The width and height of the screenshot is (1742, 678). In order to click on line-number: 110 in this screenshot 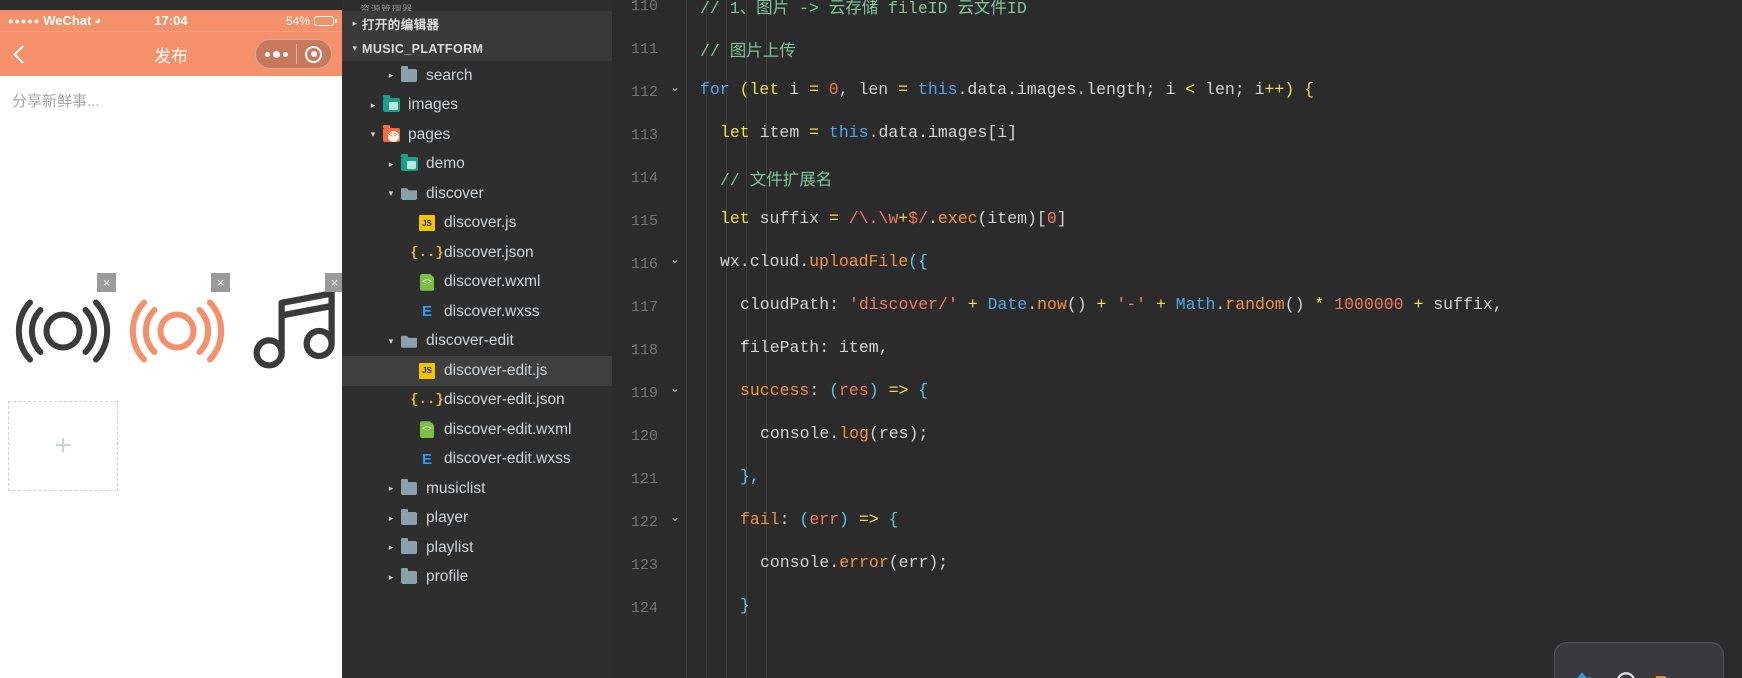, I will do `click(644, 7)`.